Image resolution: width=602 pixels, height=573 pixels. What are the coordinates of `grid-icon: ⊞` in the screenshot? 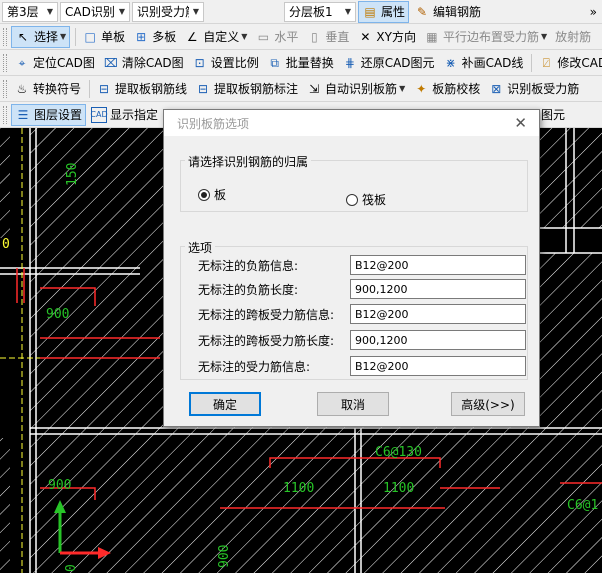 It's located at (141, 36).